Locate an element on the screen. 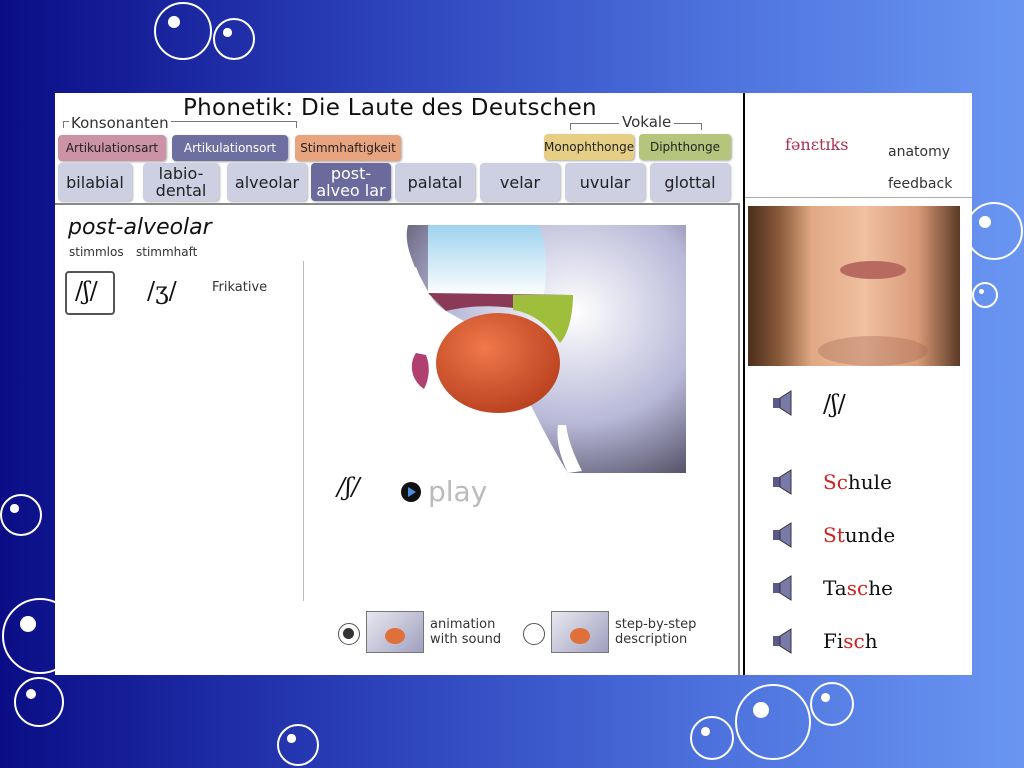 The image size is (1024, 768). place-postalveolar: post- alveo lar is located at coordinates (351, 182).